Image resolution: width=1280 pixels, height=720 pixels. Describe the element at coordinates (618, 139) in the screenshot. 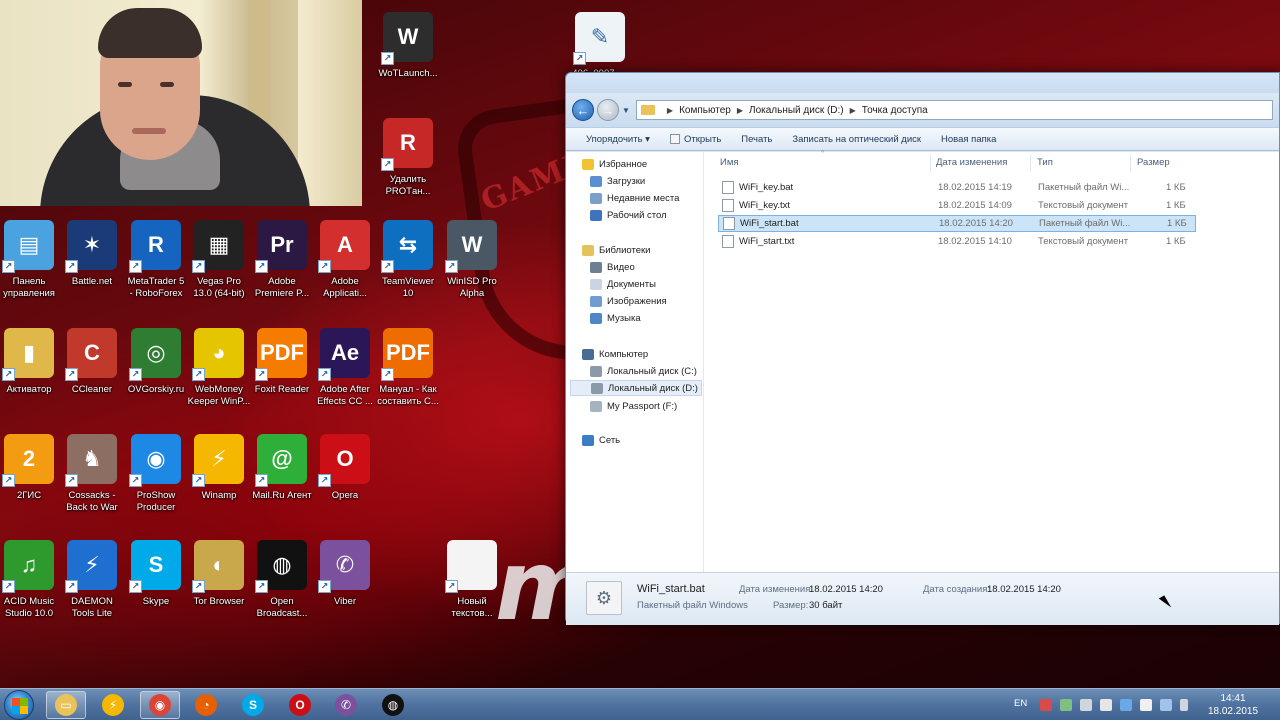

I see `organize-button: Упорядочить ▾` at that location.